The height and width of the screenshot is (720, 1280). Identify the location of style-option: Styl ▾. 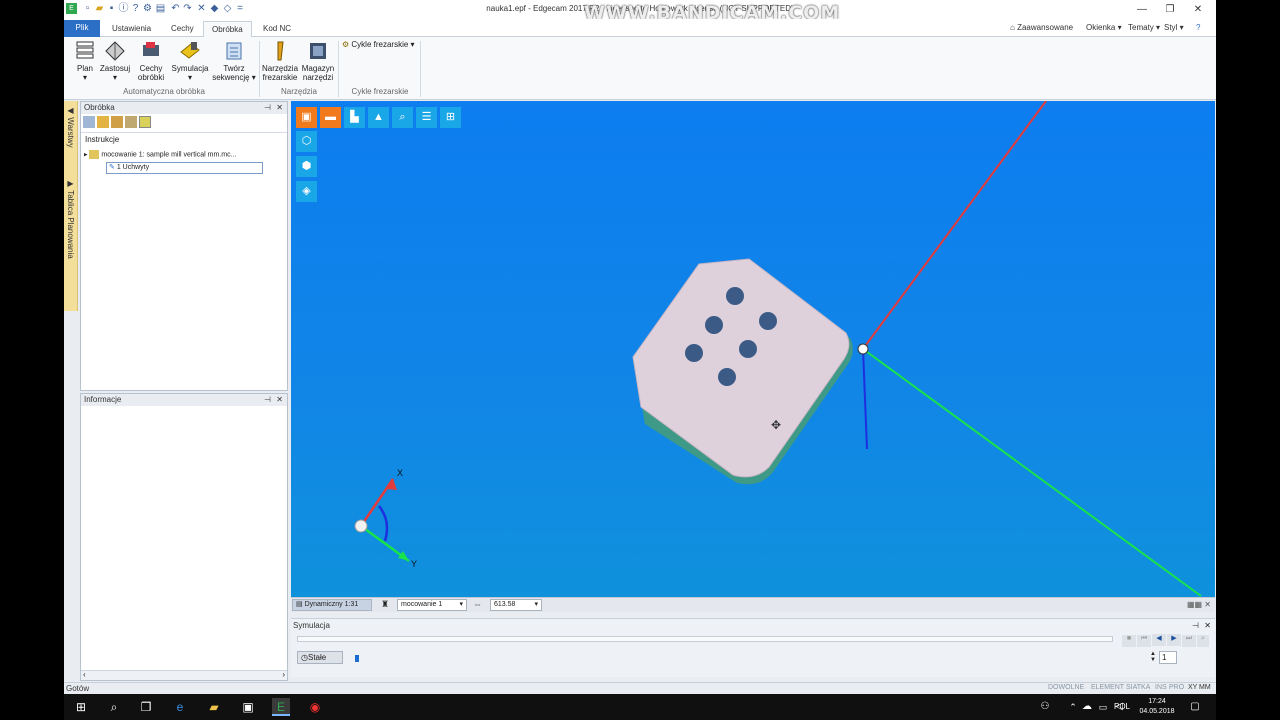
(1174, 27).